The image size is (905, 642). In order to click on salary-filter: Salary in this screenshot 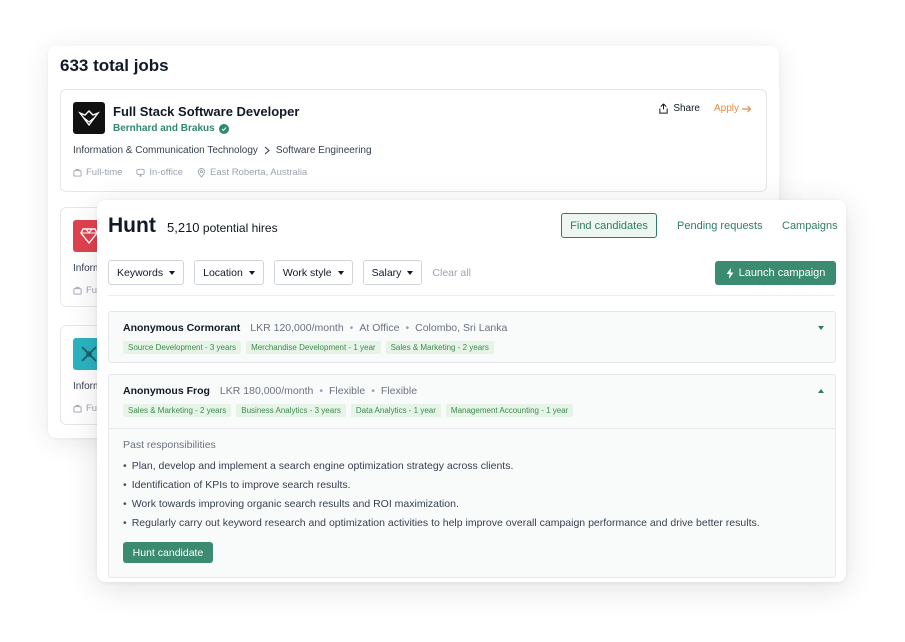, I will do `click(392, 272)`.